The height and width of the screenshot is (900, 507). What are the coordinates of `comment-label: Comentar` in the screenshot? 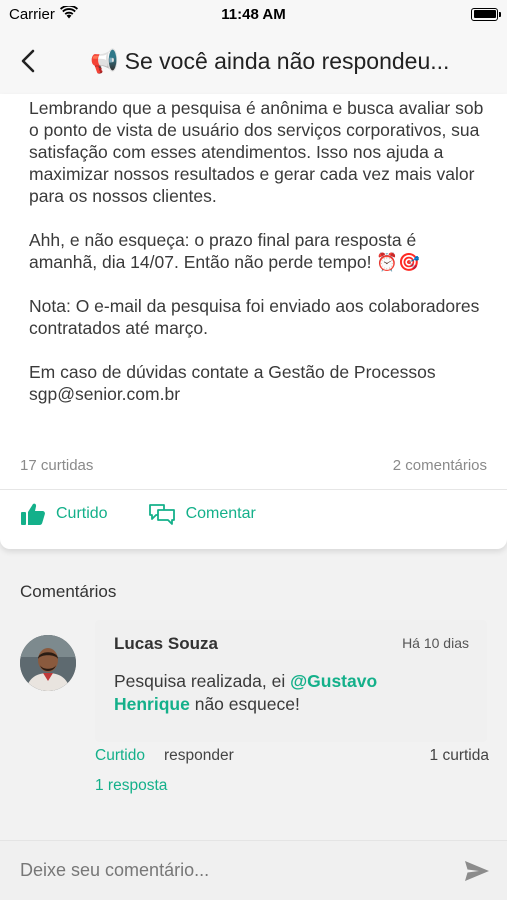 It's located at (220, 513).